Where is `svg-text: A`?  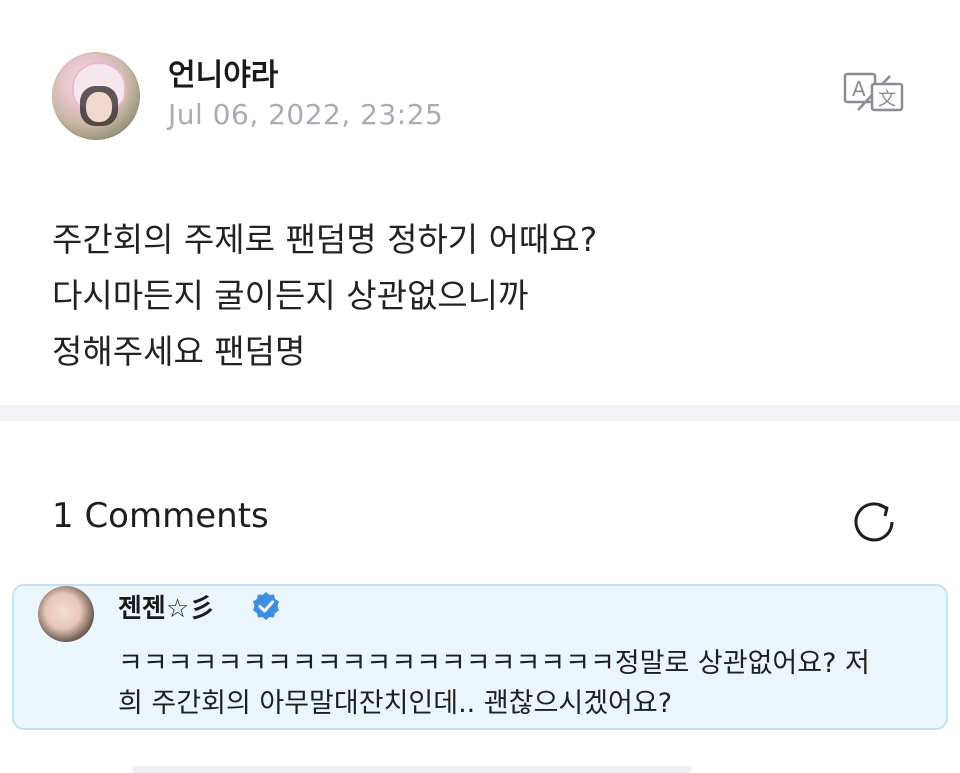 svg-text: A is located at coordinates (859, 89).